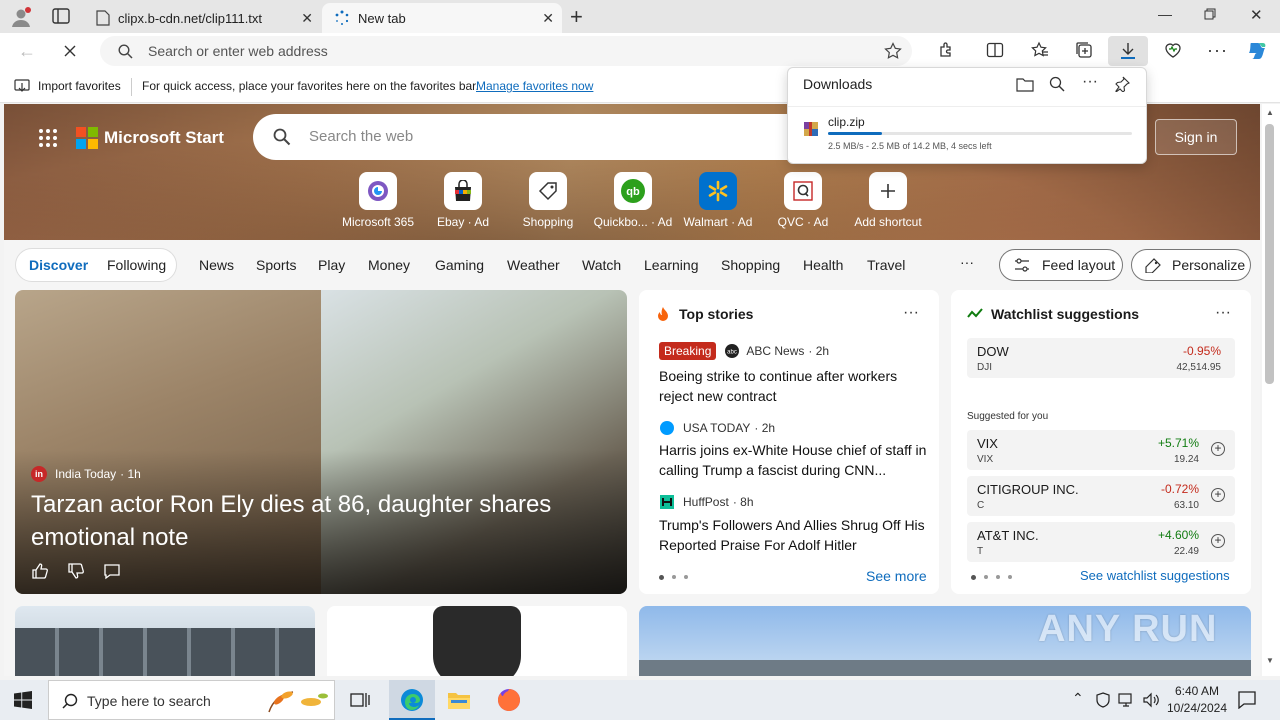  Describe the element at coordinates (1078, 698) in the screenshot. I see `show-hidden-icons-icon: ⌃` at that location.